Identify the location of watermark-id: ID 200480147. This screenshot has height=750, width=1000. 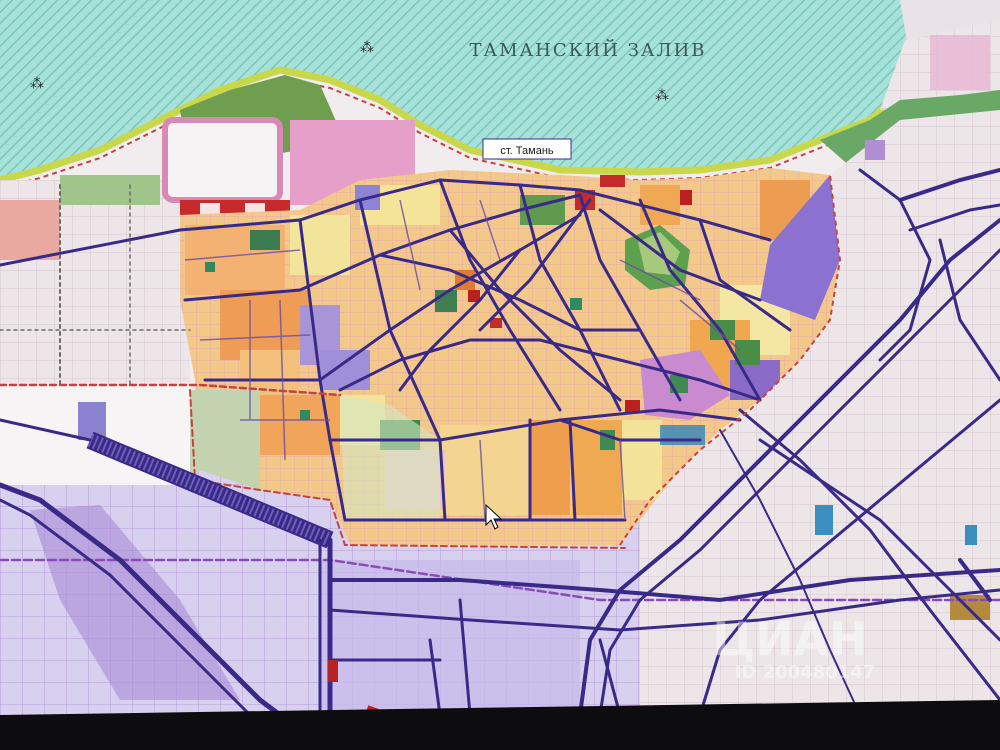
(805, 672).